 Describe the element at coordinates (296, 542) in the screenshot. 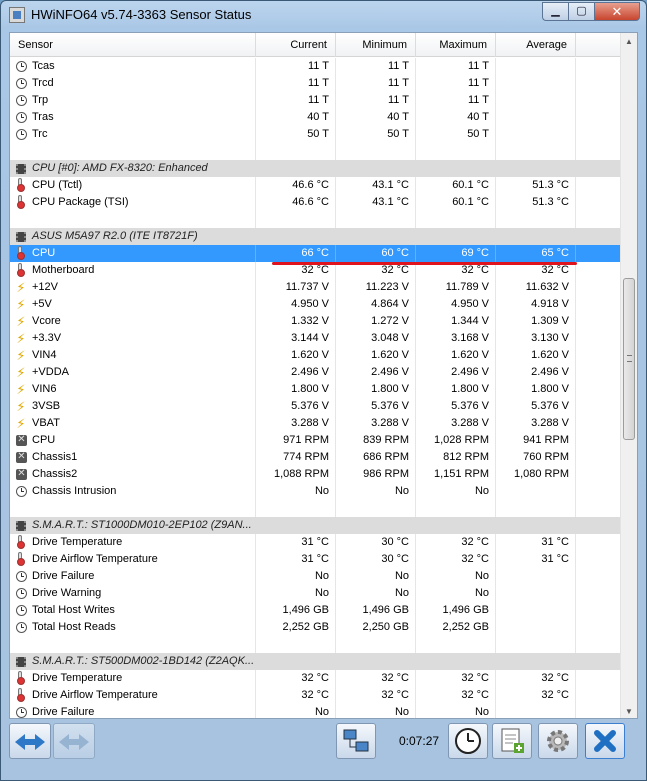

I see `current-value: 31 °C` at that location.